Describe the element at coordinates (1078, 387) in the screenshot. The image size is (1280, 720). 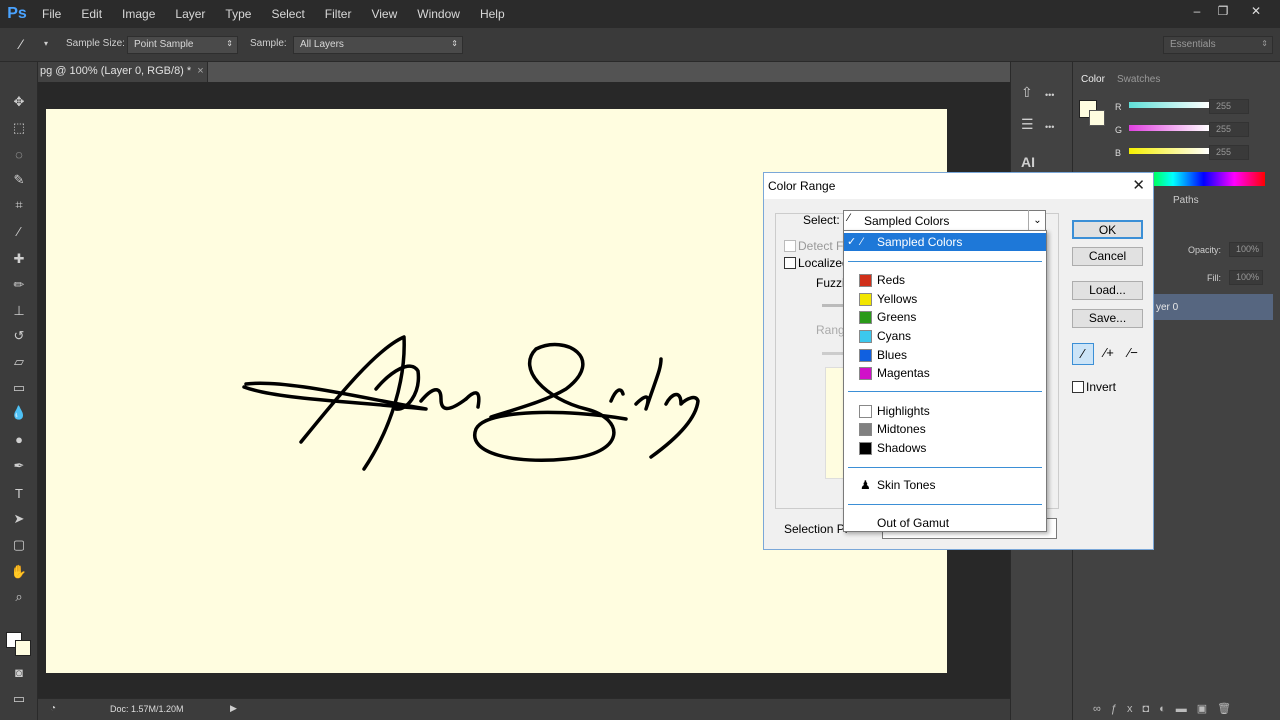
I see `invert-checkbox` at that location.